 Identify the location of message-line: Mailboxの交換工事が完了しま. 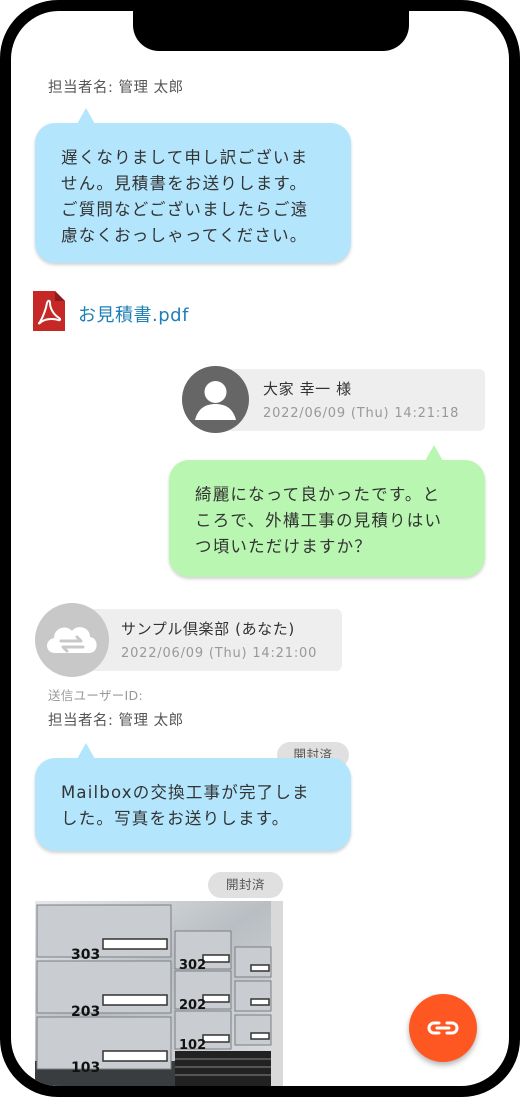
(185, 792).